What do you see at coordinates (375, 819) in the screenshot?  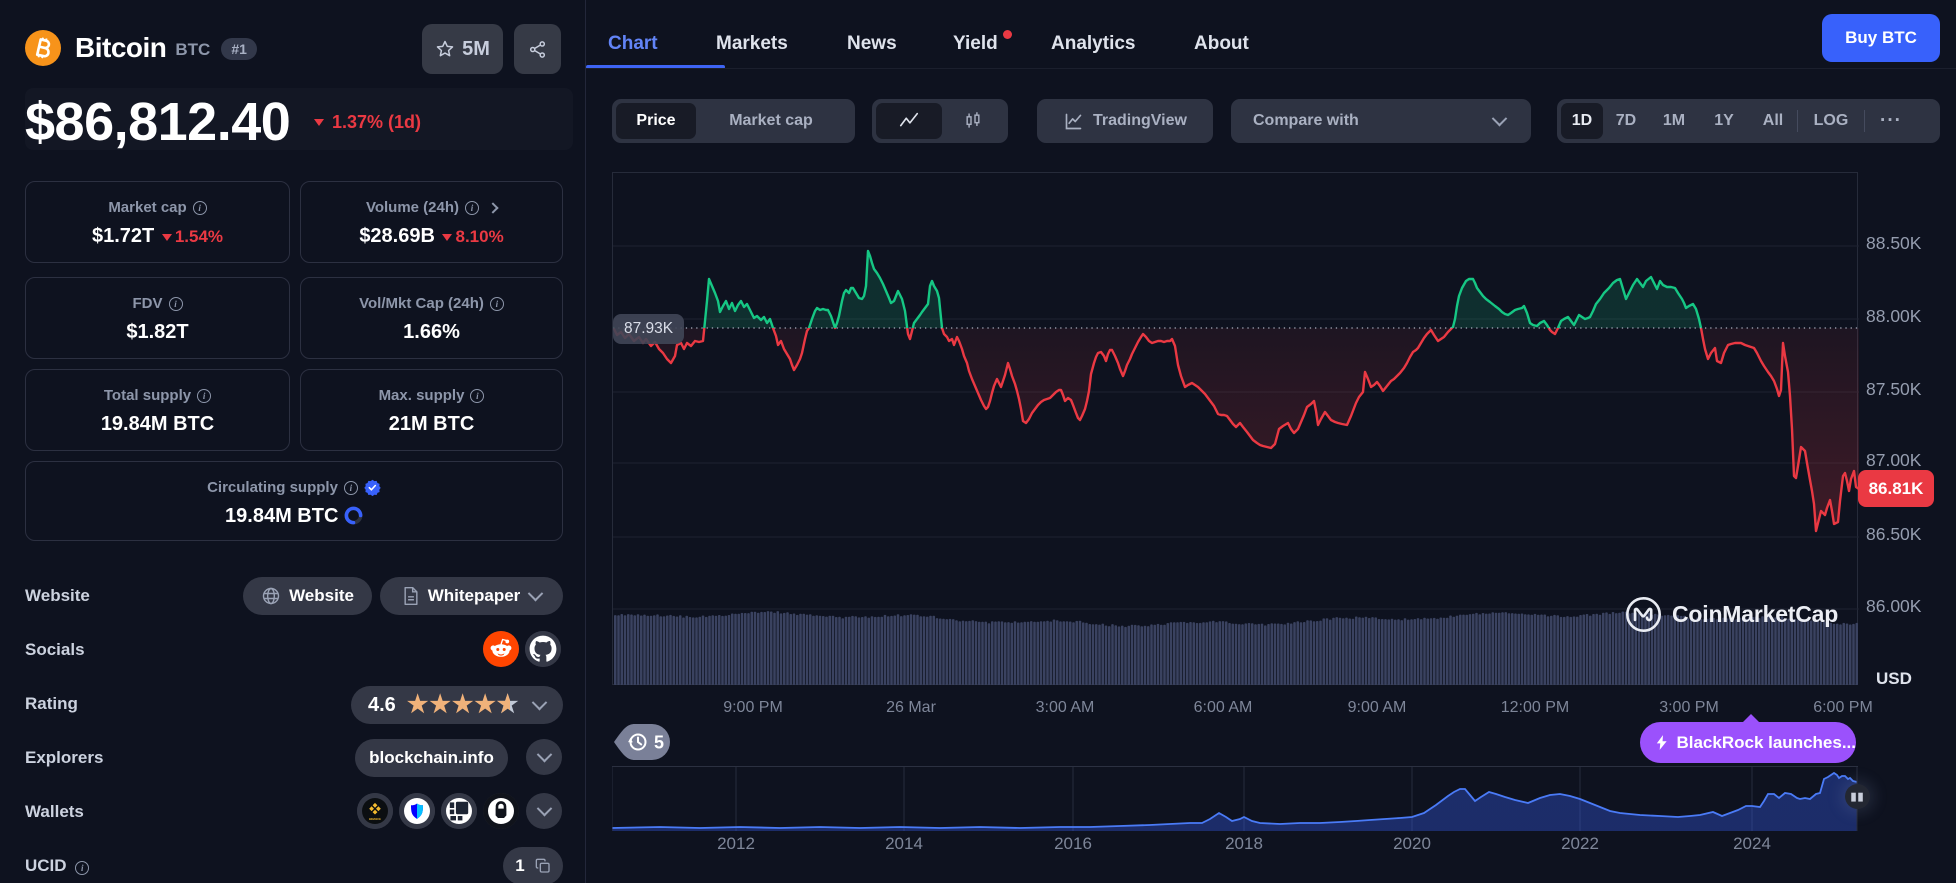 I see `svg-text: BINANCE` at bounding box center [375, 819].